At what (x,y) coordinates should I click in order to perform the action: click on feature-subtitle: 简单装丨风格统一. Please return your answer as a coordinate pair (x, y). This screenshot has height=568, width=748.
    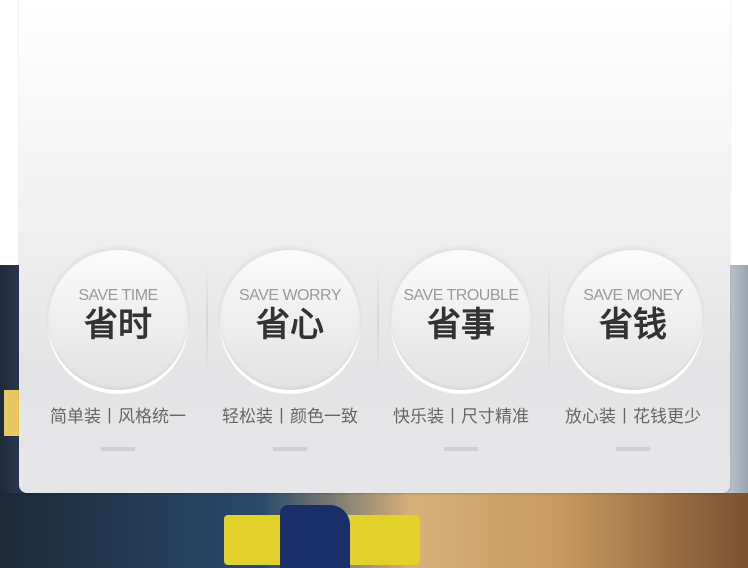
    Looking at the image, I should click on (118, 417).